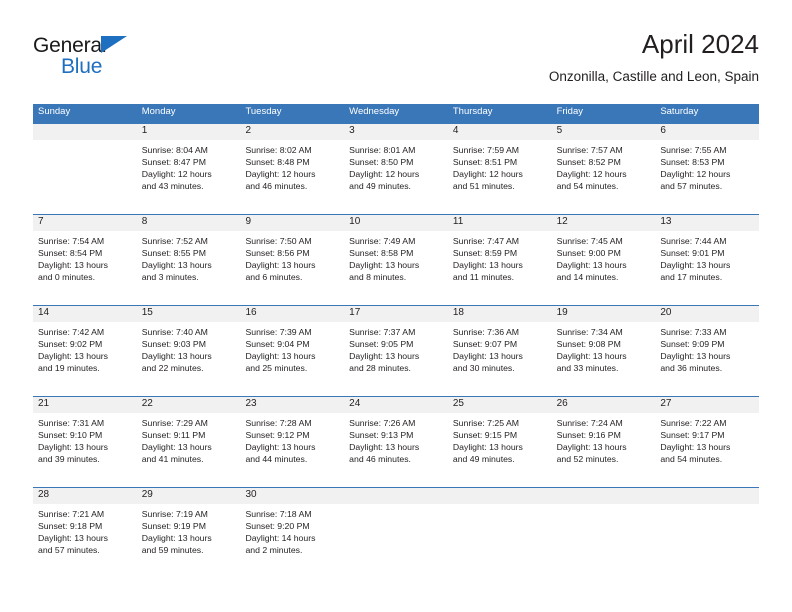 The image size is (792, 612). What do you see at coordinates (173, 162) in the screenshot?
I see `sunset-text: Sunset: 8:47 PM` at bounding box center [173, 162].